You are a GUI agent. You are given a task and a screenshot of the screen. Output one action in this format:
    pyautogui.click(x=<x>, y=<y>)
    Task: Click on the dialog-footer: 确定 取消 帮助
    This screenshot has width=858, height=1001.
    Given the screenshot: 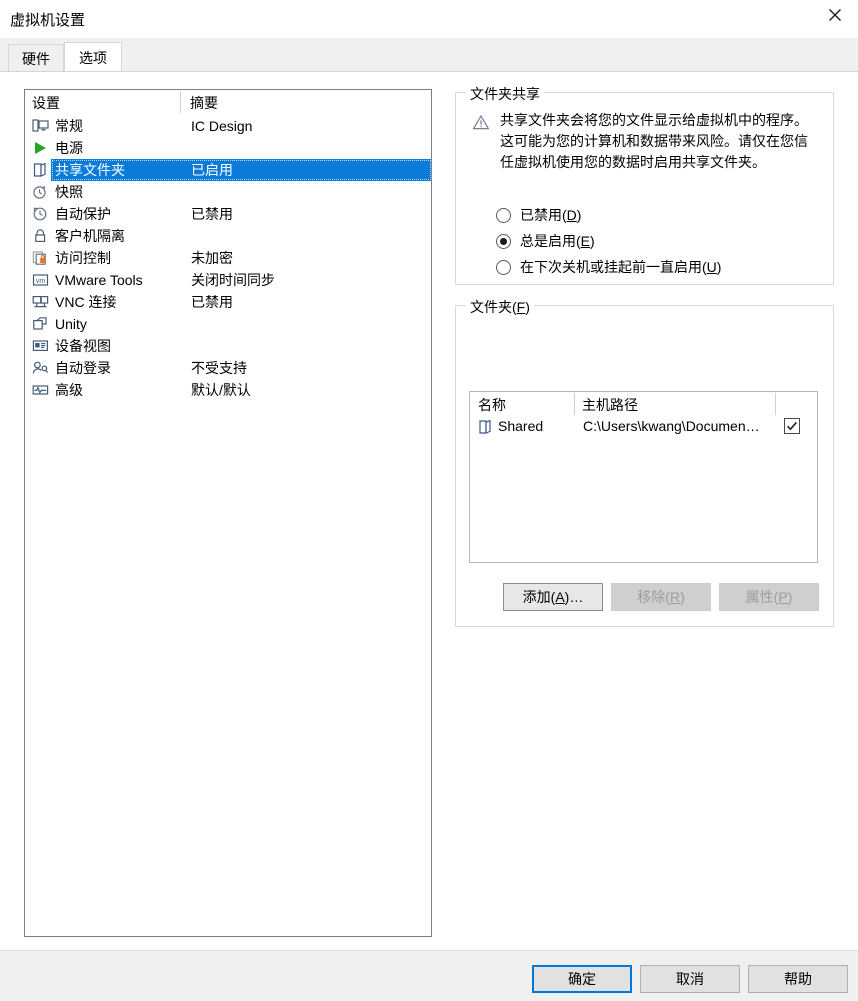 What is the action you would take?
    pyautogui.click(x=429, y=975)
    